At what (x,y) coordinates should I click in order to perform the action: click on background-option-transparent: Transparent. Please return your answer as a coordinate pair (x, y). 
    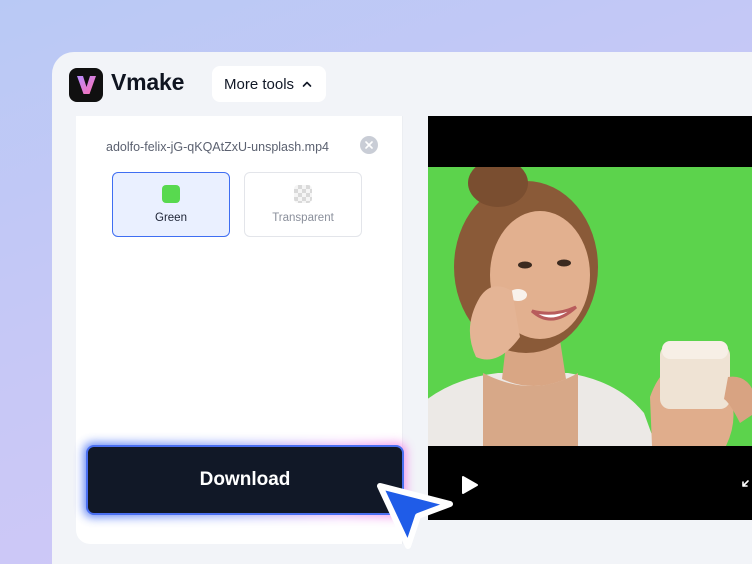
    Looking at the image, I should click on (303, 204).